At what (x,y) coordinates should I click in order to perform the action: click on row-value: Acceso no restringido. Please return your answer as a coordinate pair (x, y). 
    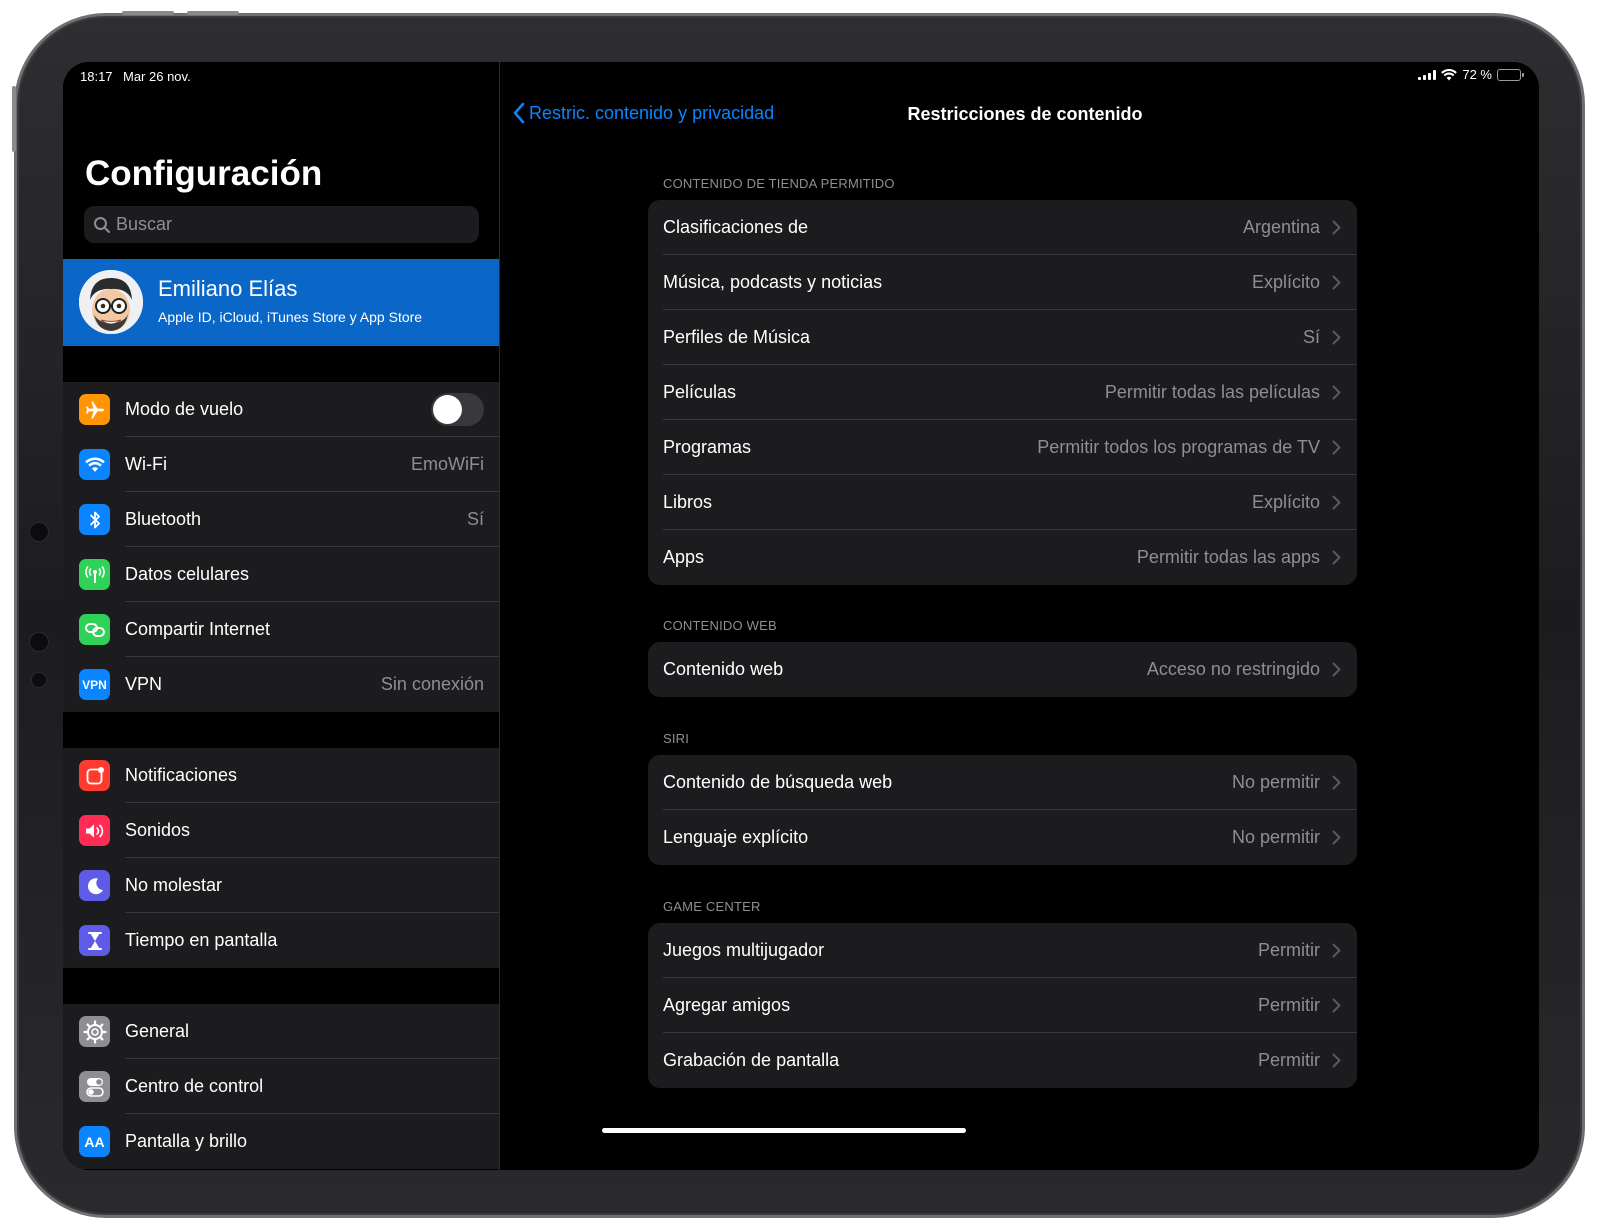
    Looking at the image, I should click on (1233, 669).